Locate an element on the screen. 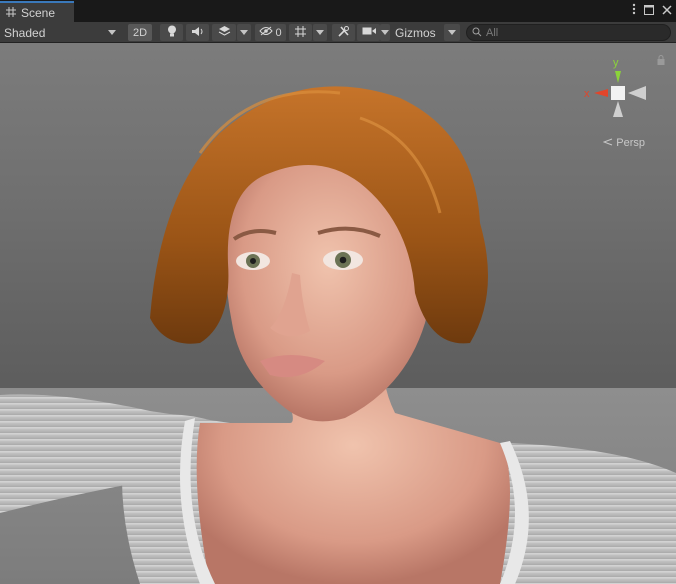  lightbulb-icon is located at coordinates (172, 32).